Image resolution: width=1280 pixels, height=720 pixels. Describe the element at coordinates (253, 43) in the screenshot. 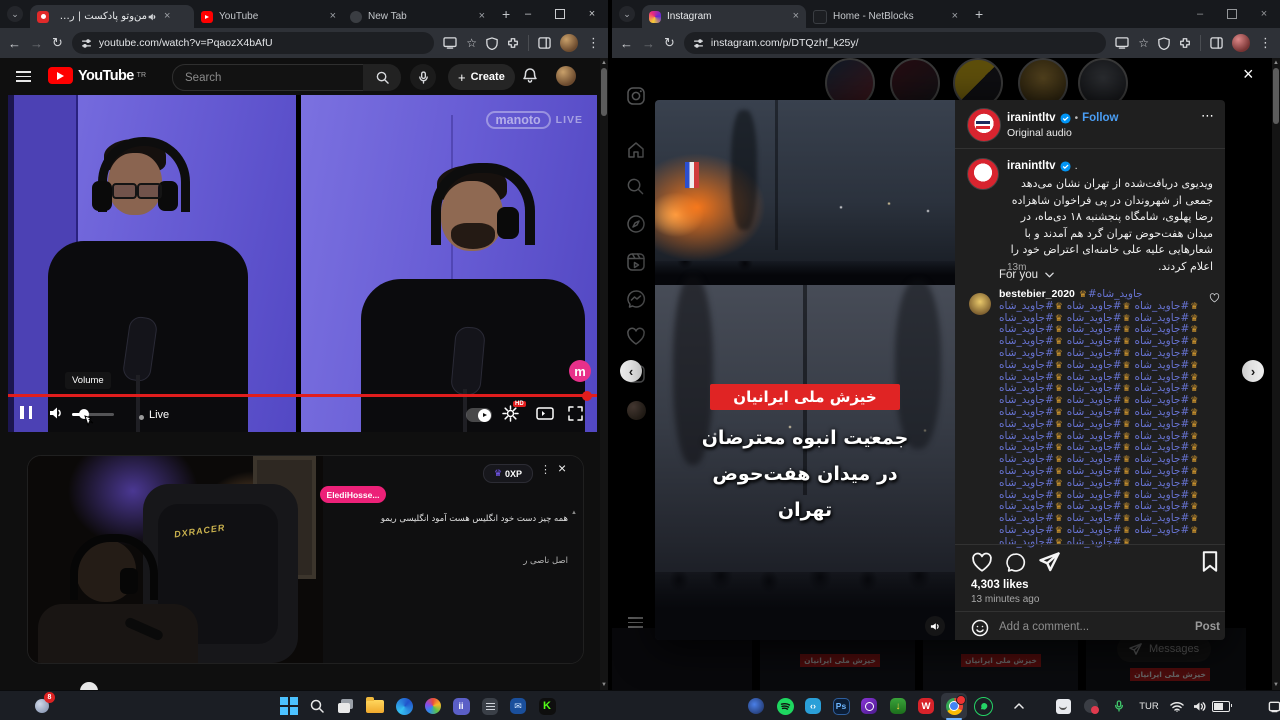

I see `address-bar: youtube.com/watch?v=PqaozX4bAfU` at that location.